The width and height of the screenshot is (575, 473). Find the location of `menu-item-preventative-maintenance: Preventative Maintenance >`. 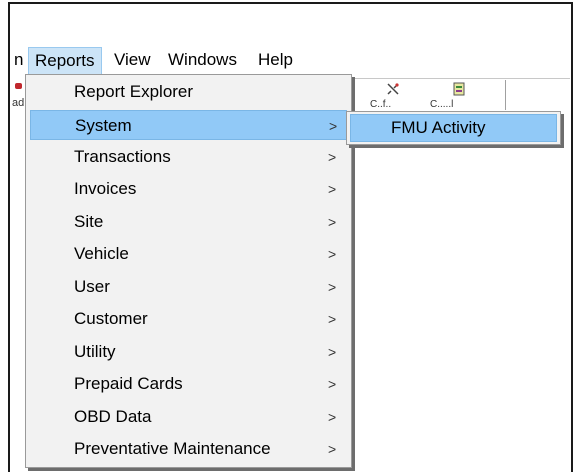

menu-item-preventative-maintenance: Preventative Maintenance > is located at coordinates (188, 449).